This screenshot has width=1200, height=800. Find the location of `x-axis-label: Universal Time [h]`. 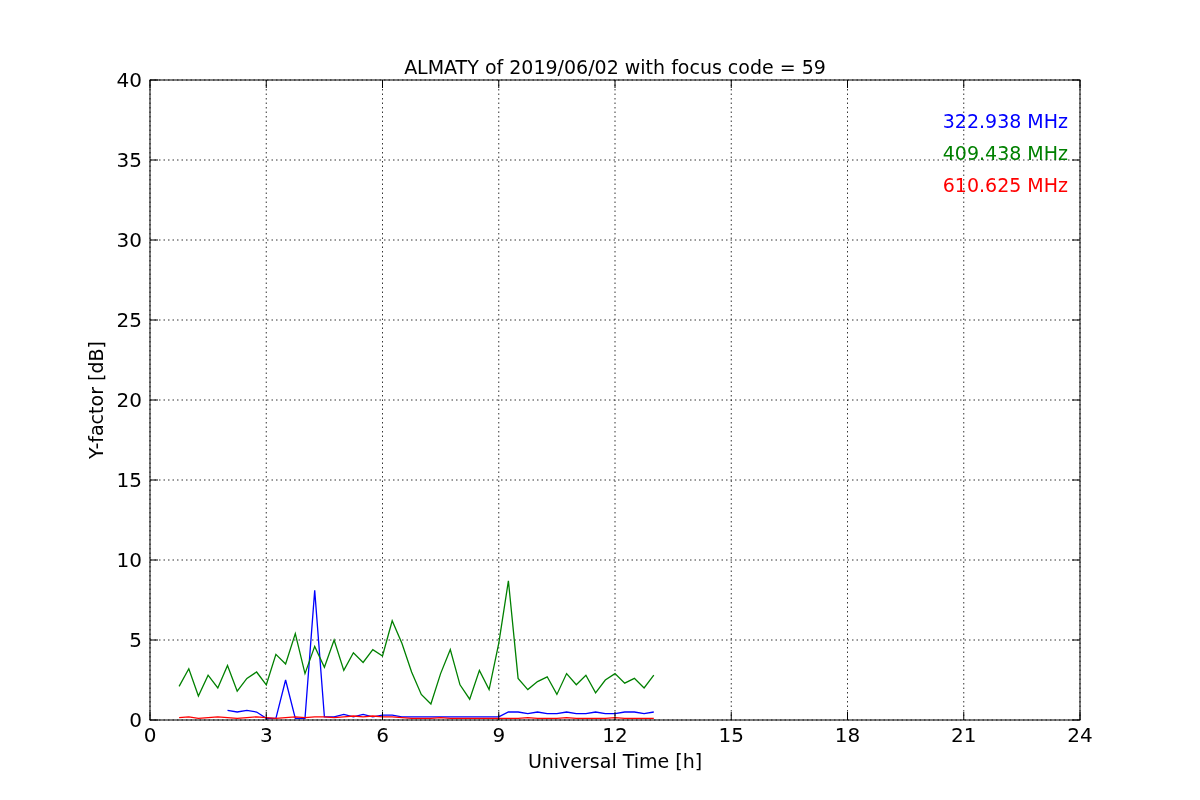

x-axis-label: Universal Time [h] is located at coordinates (615, 761).